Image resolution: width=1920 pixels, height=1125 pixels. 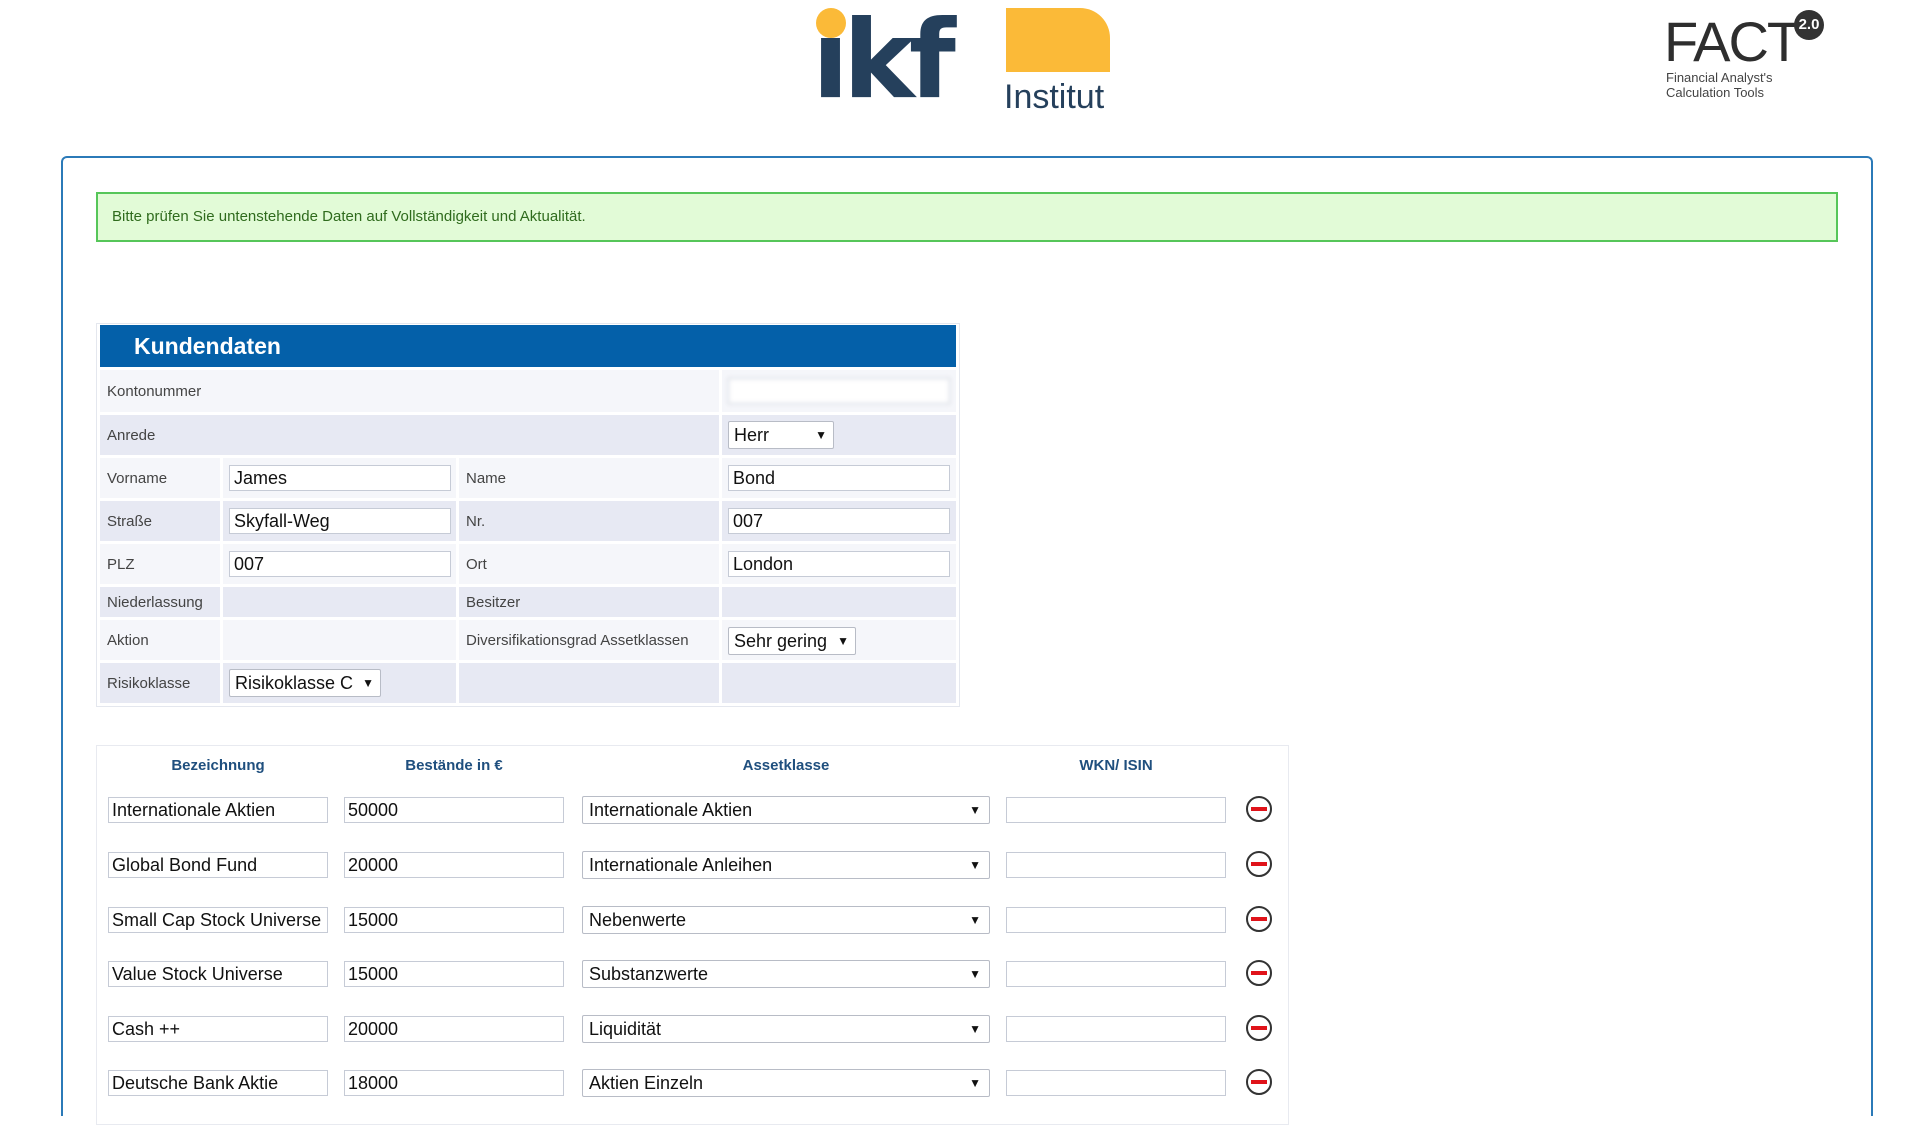 What do you see at coordinates (786, 1083) in the screenshot?
I see `holding-asset-select: Aktien Einzeln ▼` at bounding box center [786, 1083].